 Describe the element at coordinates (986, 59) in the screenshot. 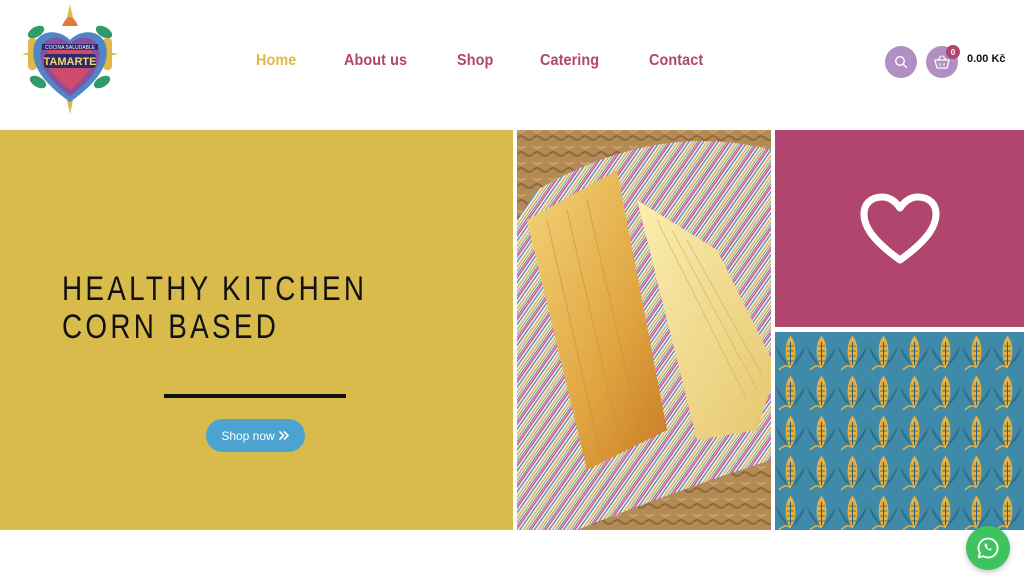

I see `cart-total: 0.00 Kč` at that location.